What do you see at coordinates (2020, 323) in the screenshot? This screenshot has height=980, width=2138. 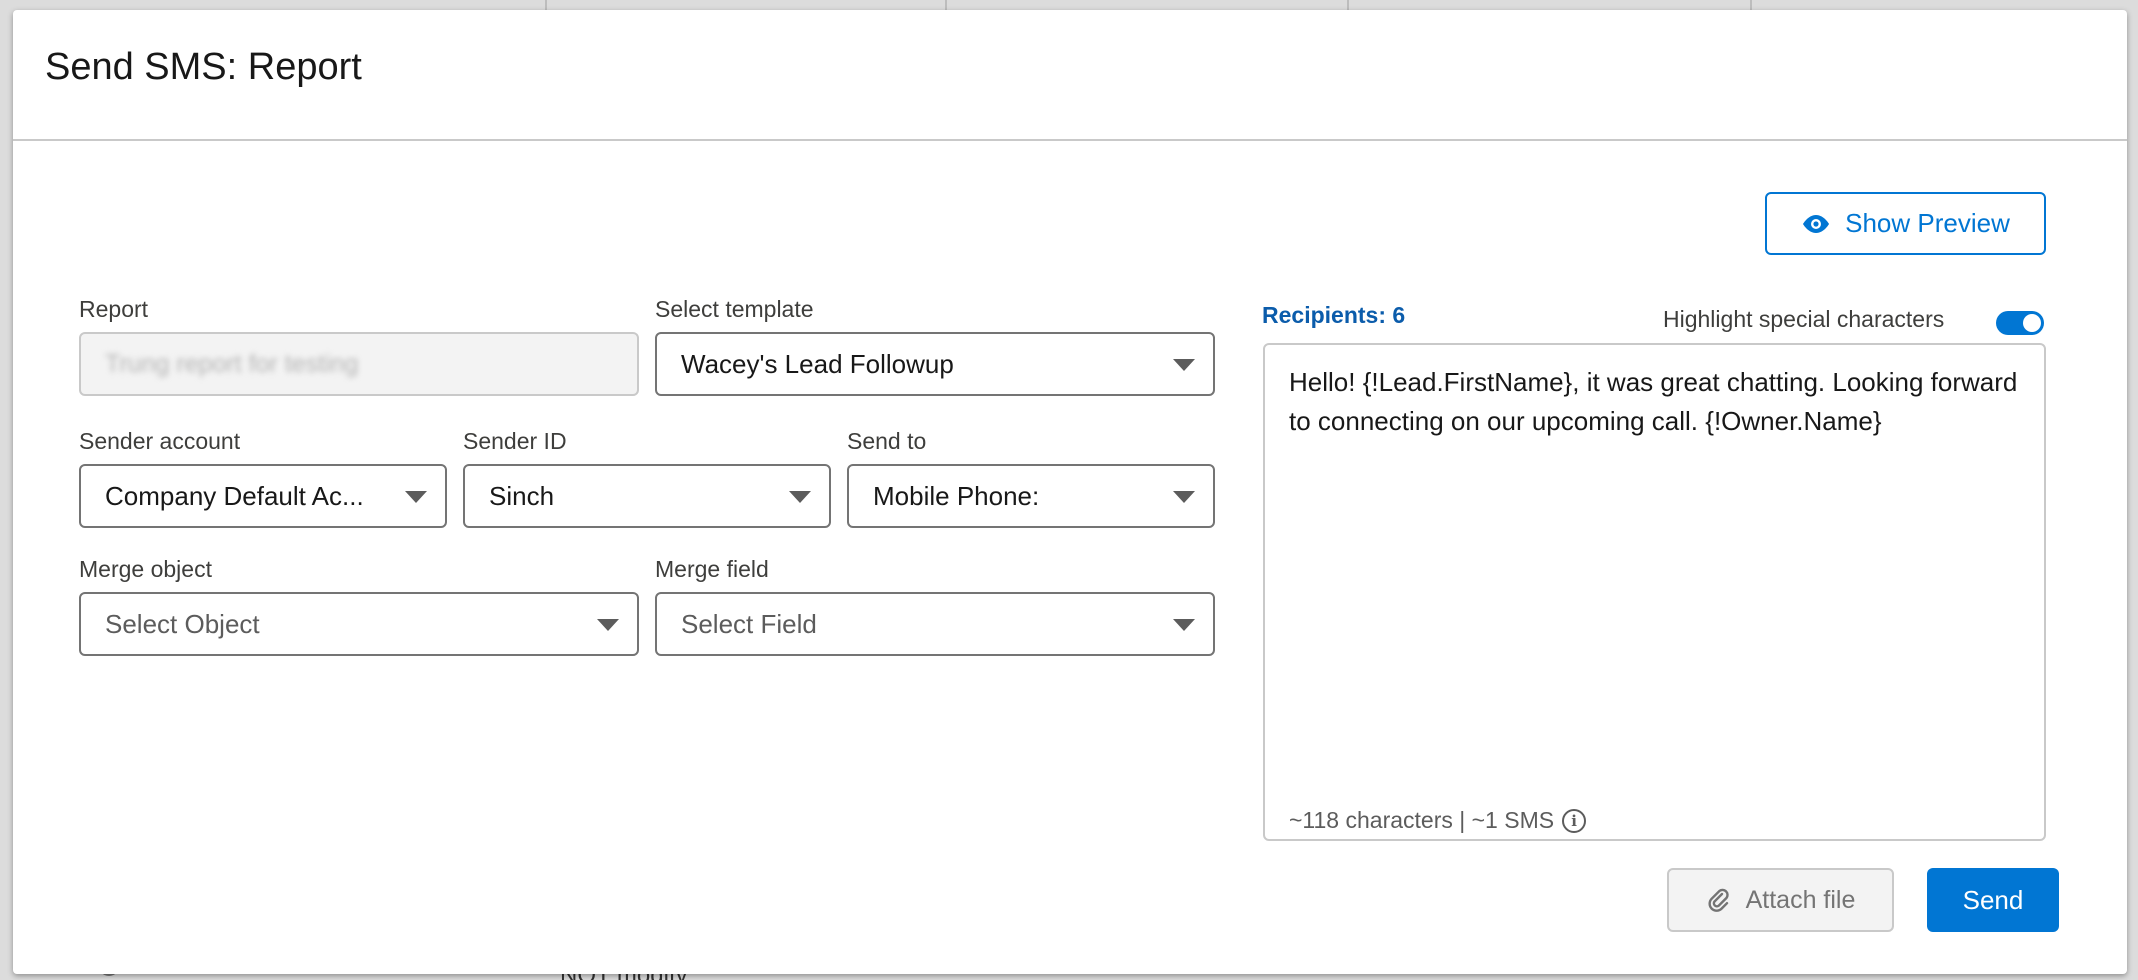 I see `highlight-special-characters-toggle` at bounding box center [2020, 323].